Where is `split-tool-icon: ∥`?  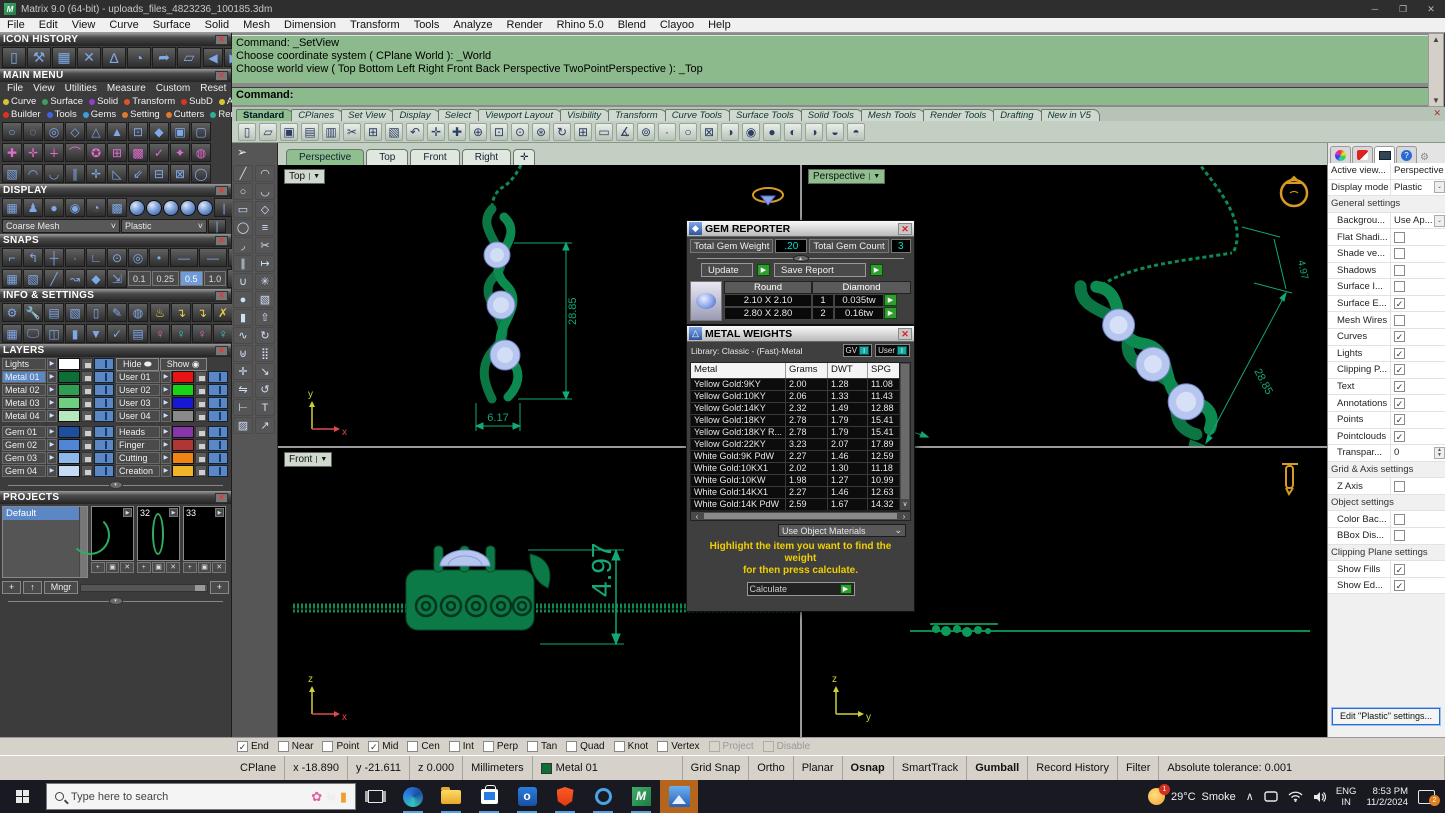 split-tool-icon: ∥ is located at coordinates (243, 263).